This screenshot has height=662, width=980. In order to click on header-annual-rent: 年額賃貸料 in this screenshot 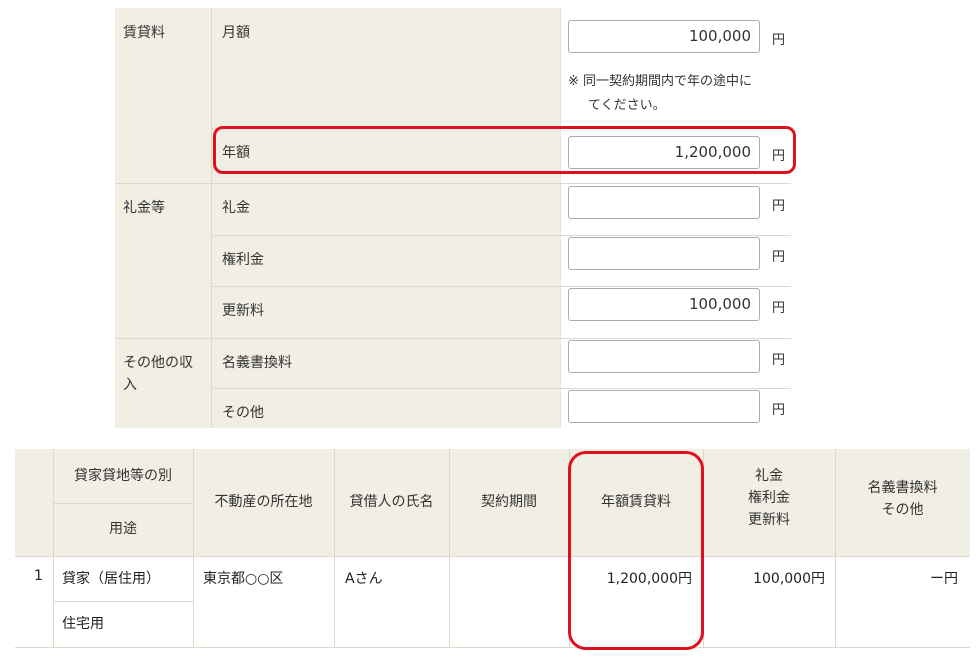, I will do `click(636, 502)`.